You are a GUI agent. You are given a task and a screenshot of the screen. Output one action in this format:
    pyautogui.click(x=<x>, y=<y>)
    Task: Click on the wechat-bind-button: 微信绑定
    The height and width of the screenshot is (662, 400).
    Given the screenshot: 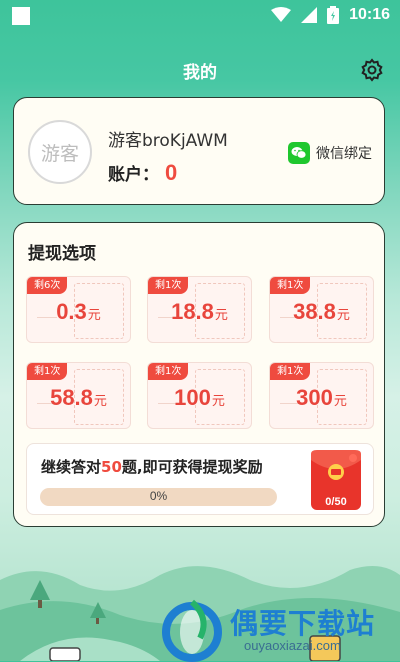 What is the action you would take?
    pyautogui.click(x=330, y=153)
    